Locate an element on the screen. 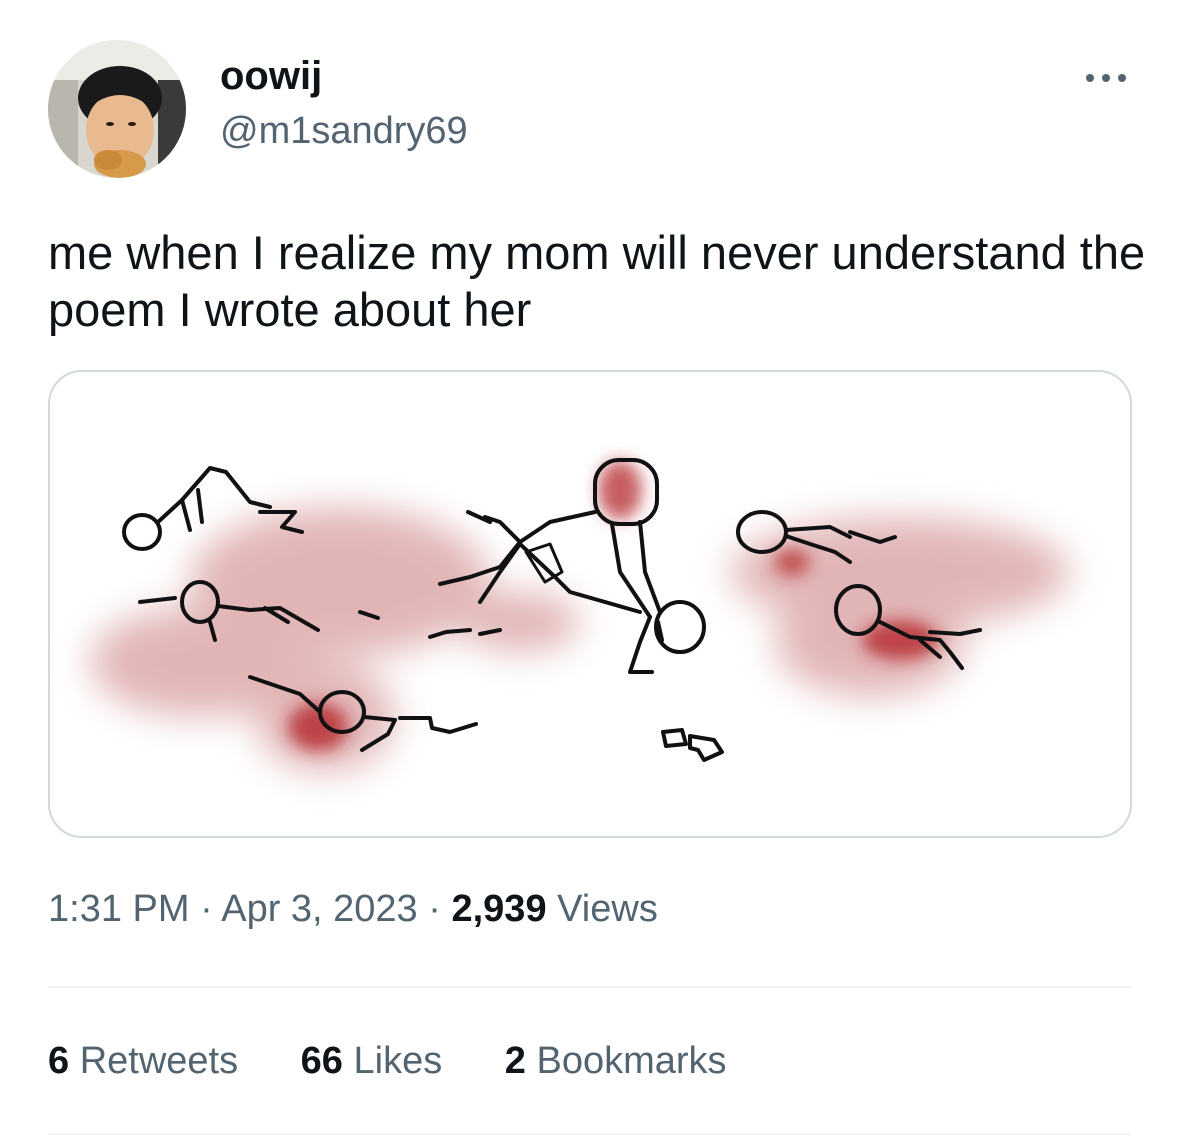  more-options-button is located at coordinates (1106, 78).